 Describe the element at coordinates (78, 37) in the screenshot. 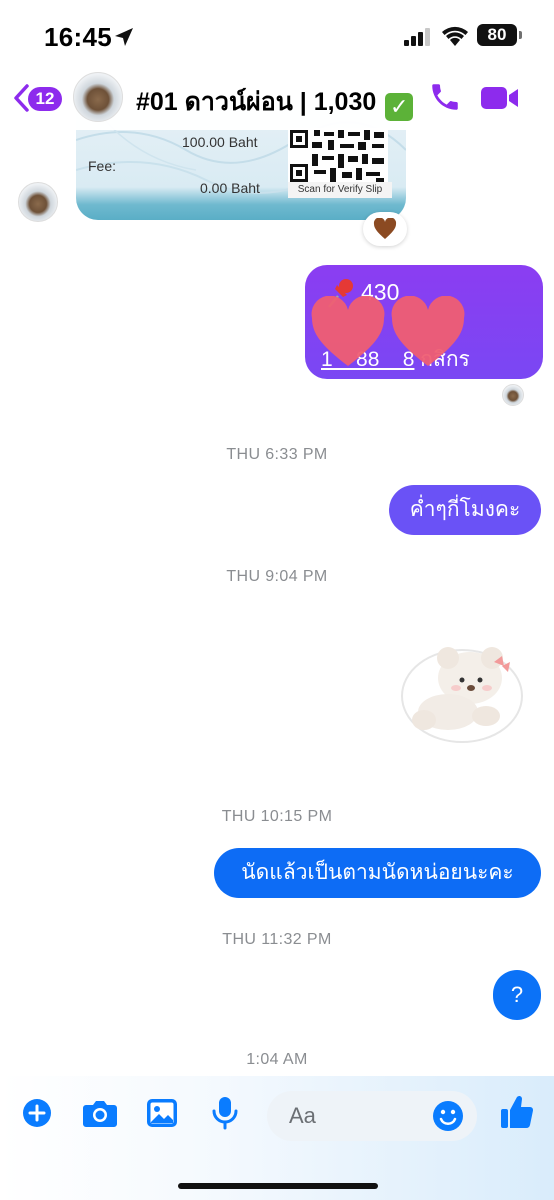

I see `status-time: 16:45` at that location.